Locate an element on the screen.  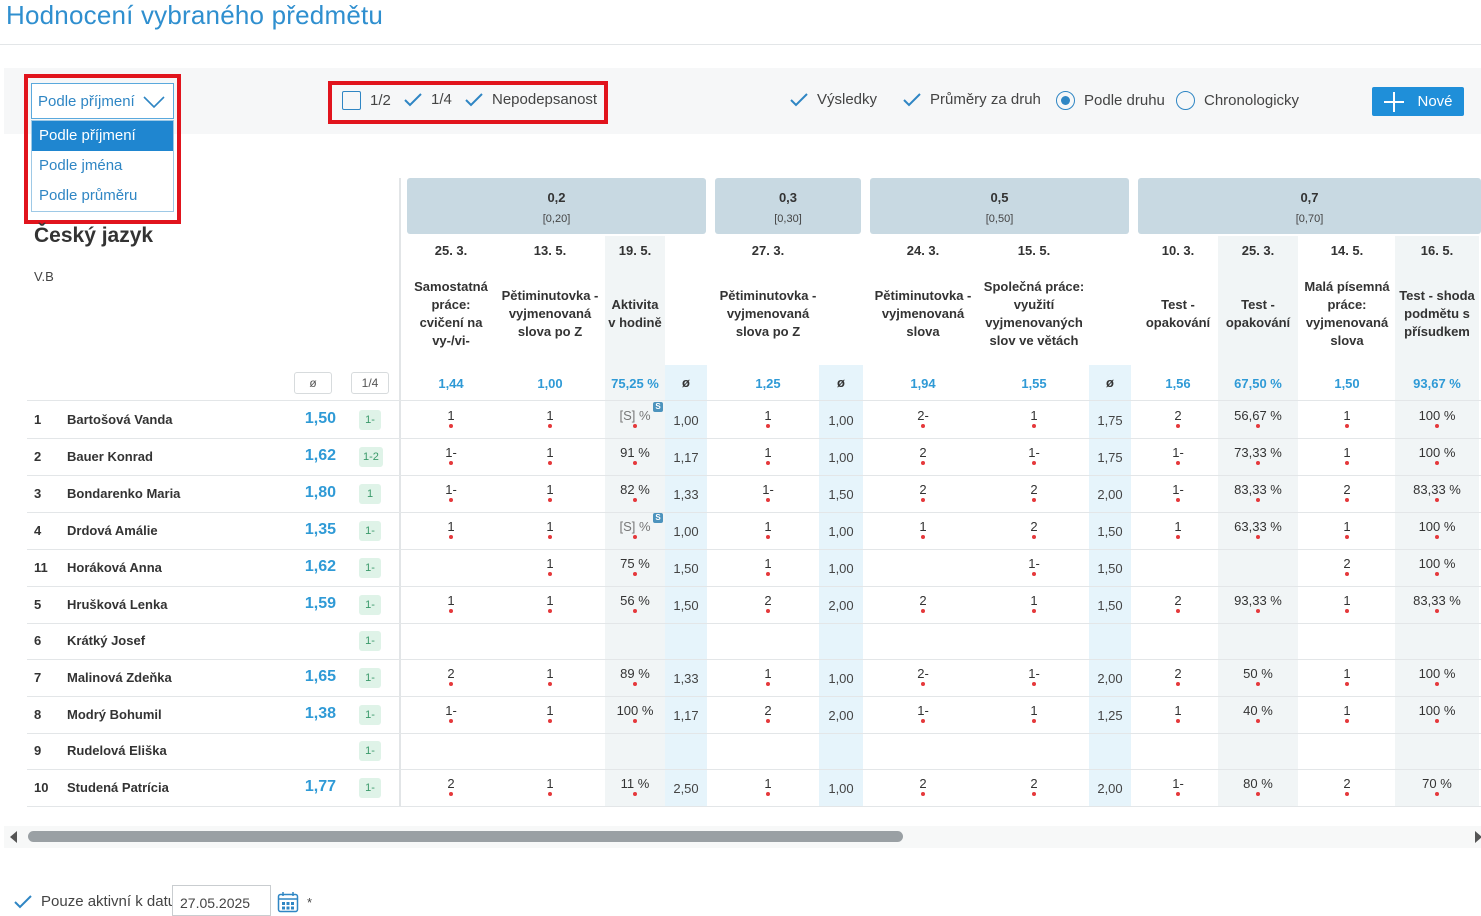
by-type-radio: Podle druhu is located at coordinates (1110, 100).